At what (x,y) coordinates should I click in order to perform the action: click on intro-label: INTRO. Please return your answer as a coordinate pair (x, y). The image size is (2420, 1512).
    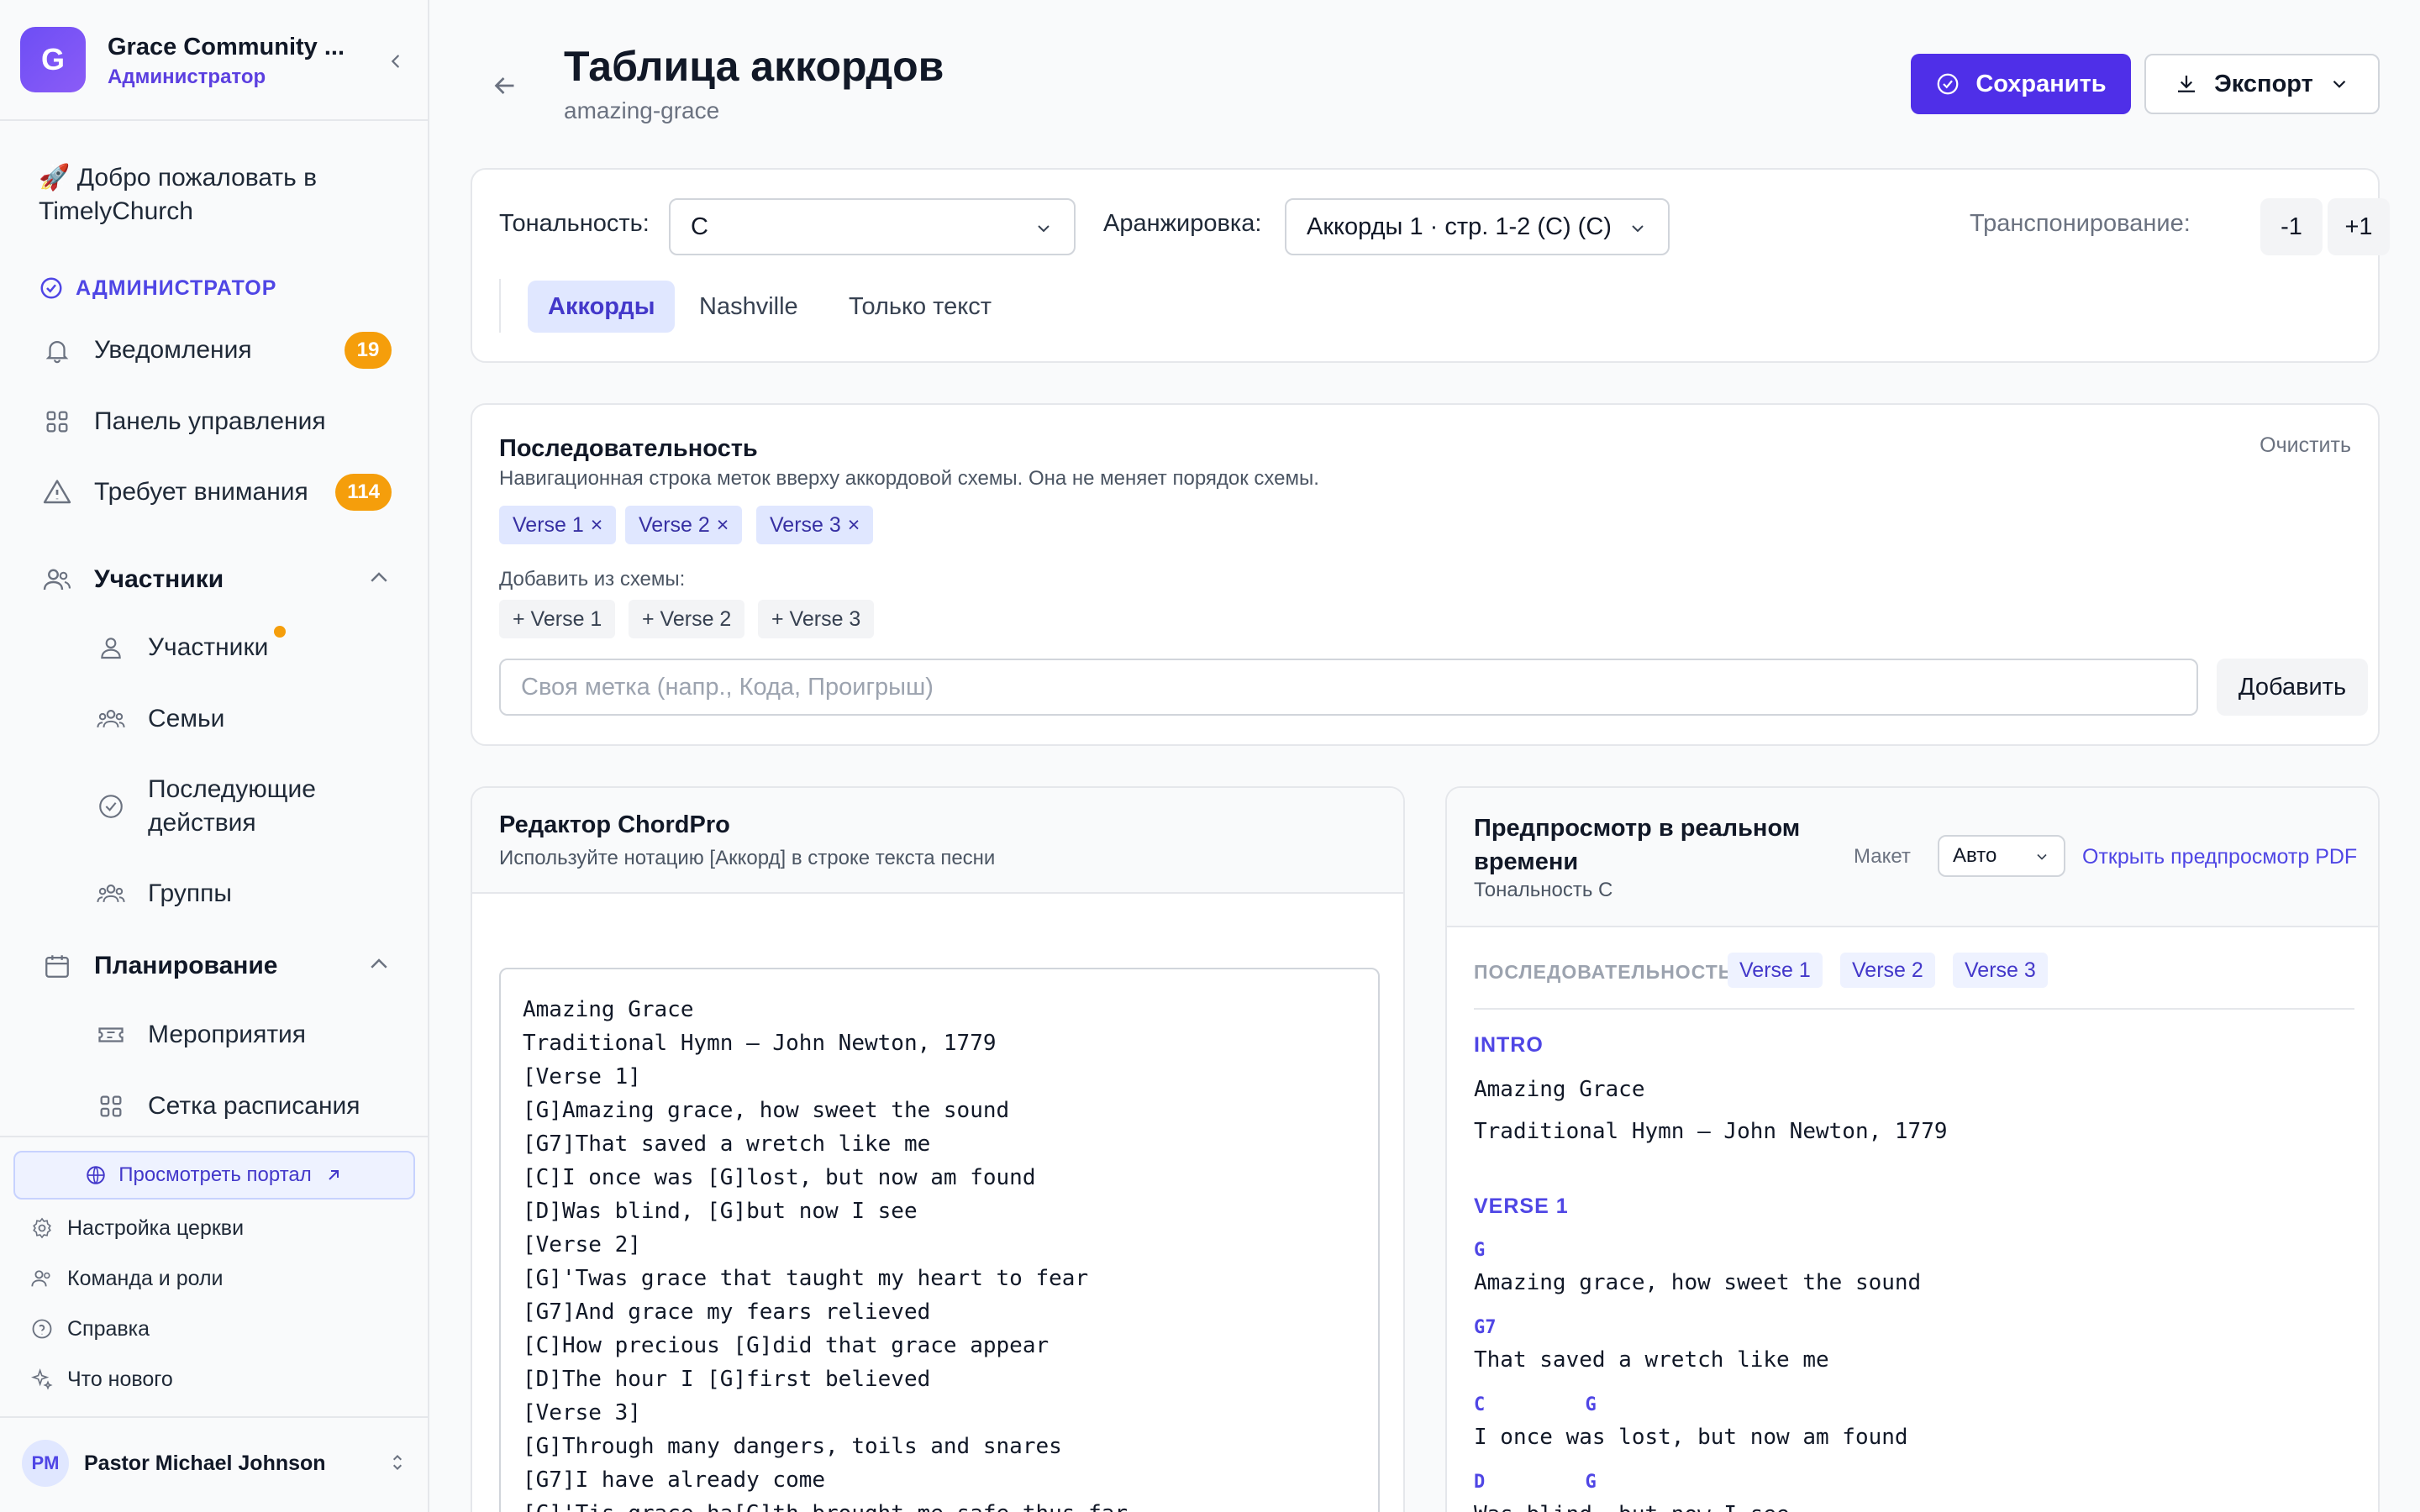
    Looking at the image, I should click on (1509, 1045).